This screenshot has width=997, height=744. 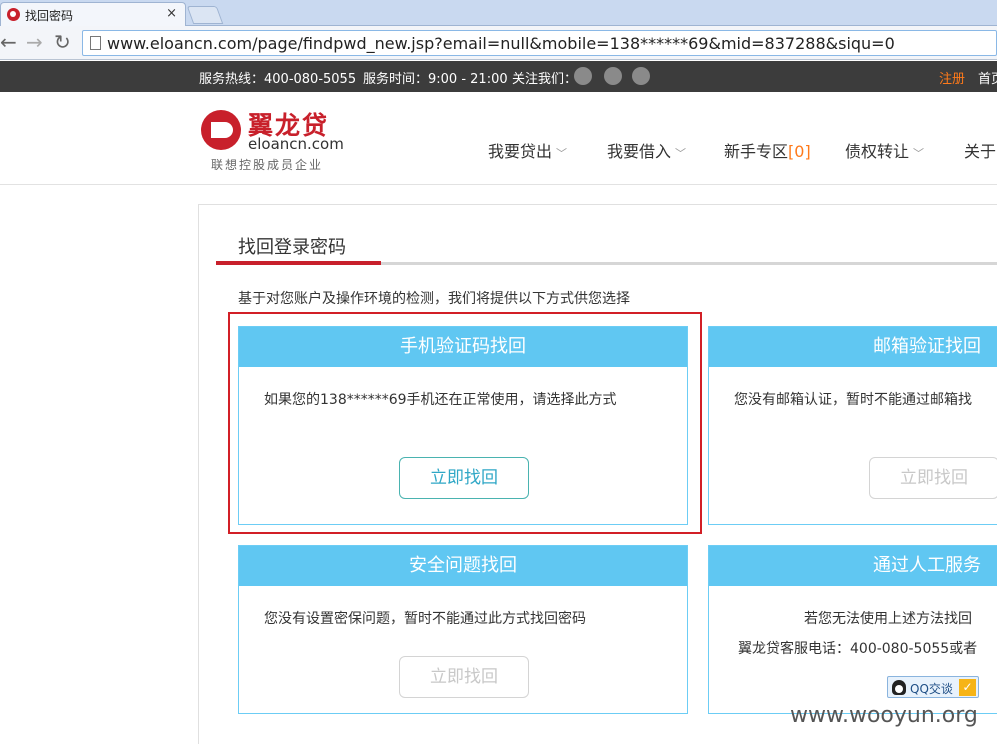 What do you see at coordinates (435, 79) in the screenshot?
I see `service-hours-text: 服务时间：9:00 - 21:00` at bounding box center [435, 79].